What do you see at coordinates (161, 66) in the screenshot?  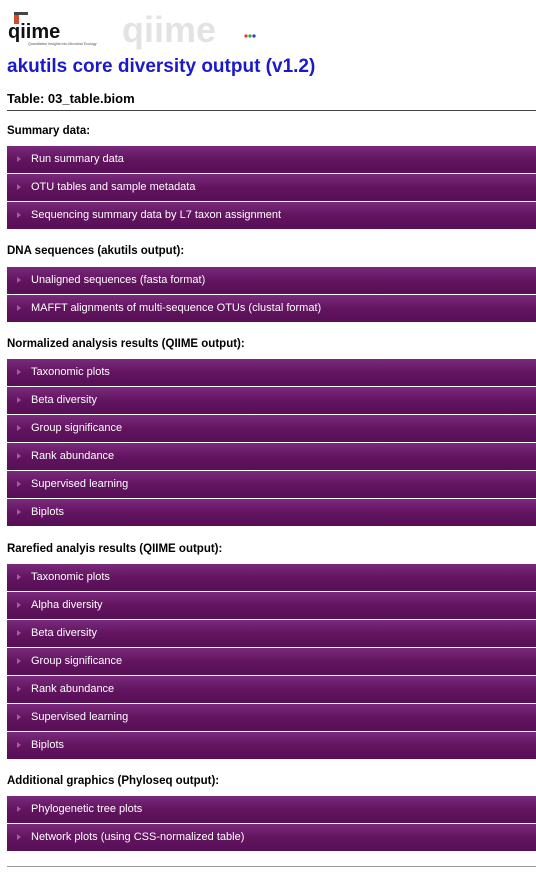 I see `page-title: akutils core diversity output (v1.2)` at bounding box center [161, 66].